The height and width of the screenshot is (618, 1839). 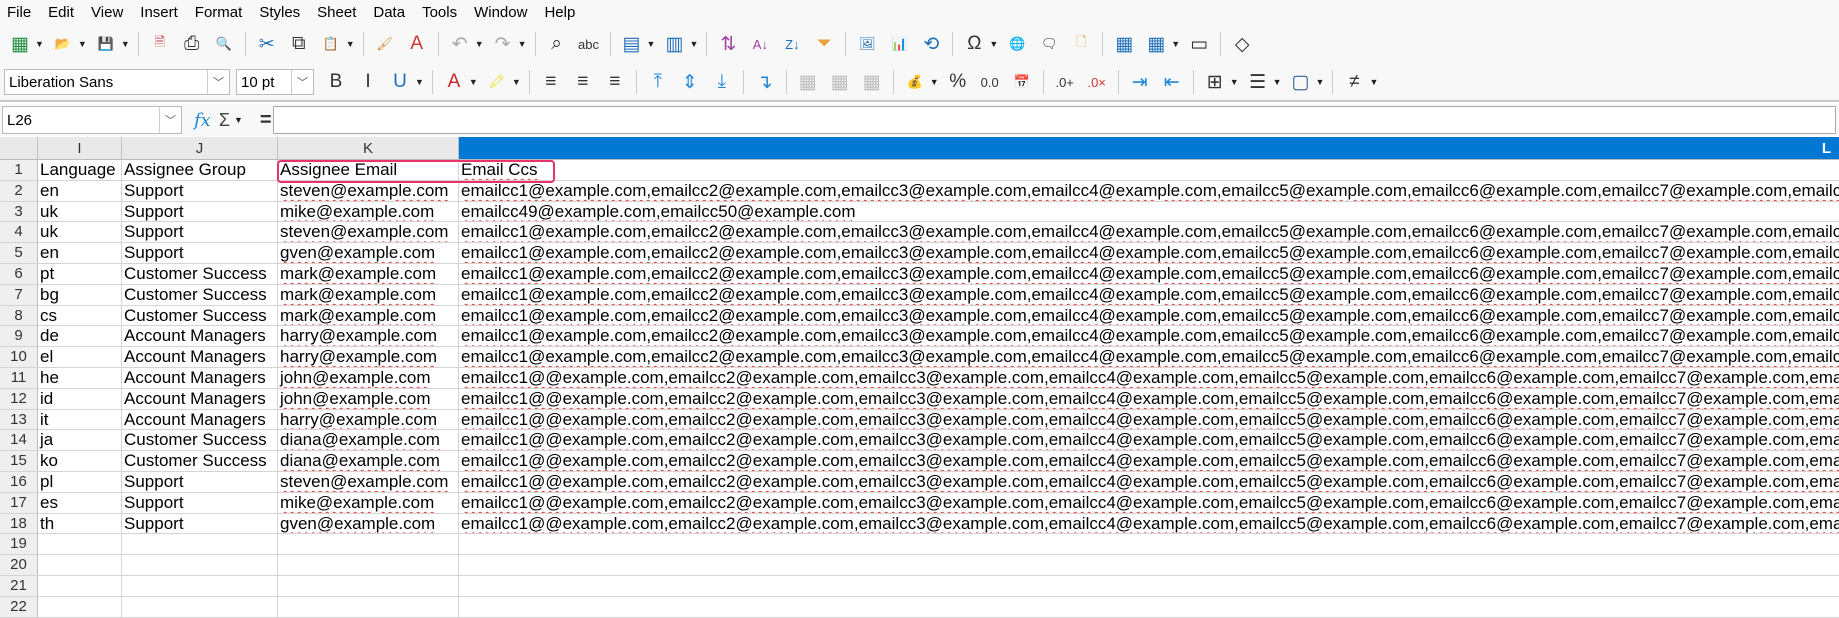 What do you see at coordinates (200, 544) in the screenshot?
I see `cell-j19` at bounding box center [200, 544].